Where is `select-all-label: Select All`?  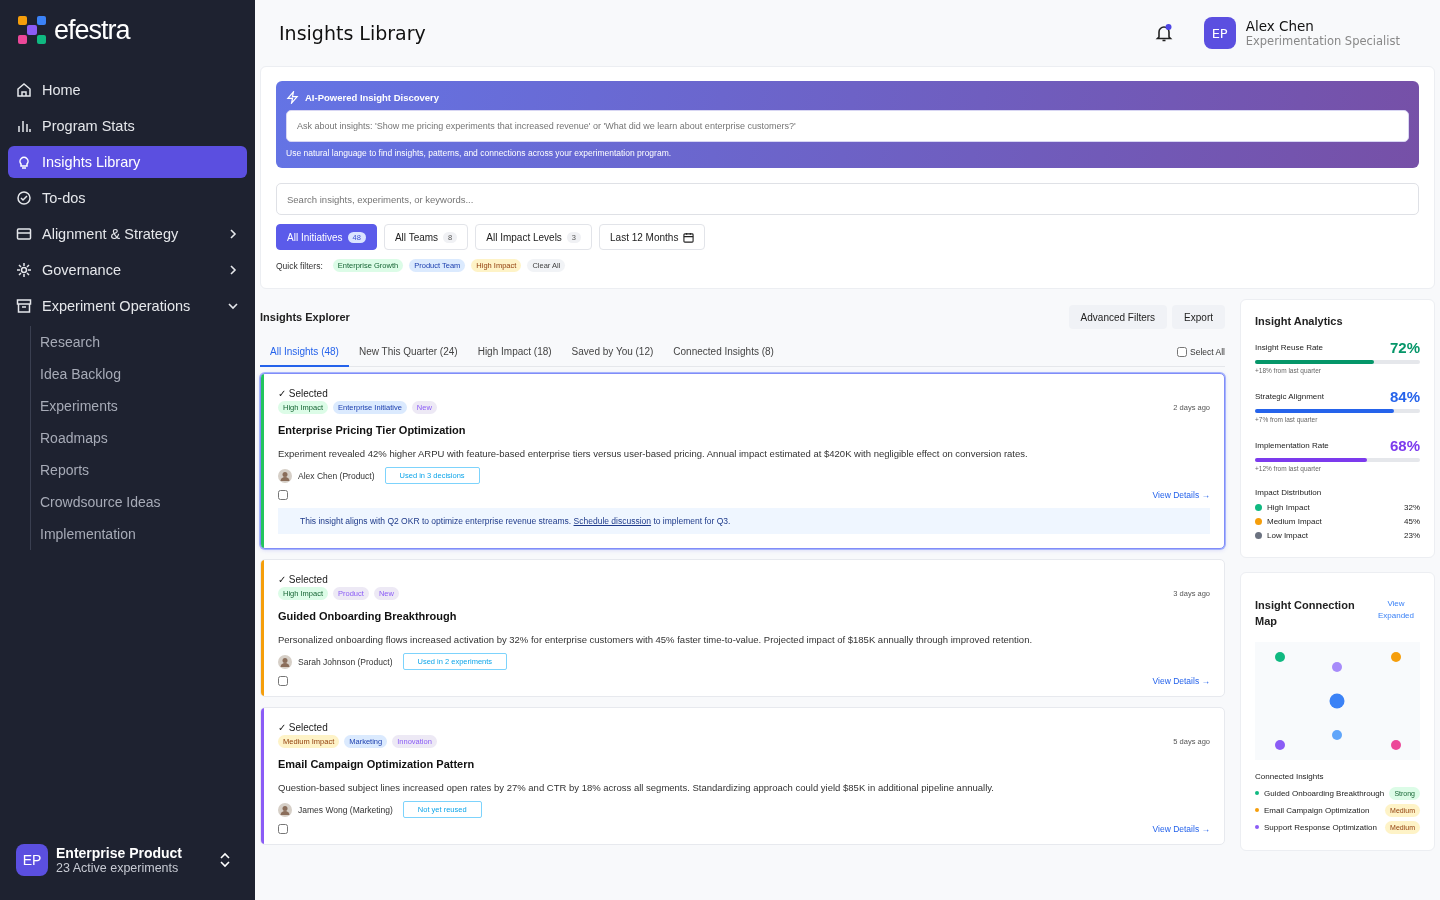 select-all-label: Select All is located at coordinates (1207, 352).